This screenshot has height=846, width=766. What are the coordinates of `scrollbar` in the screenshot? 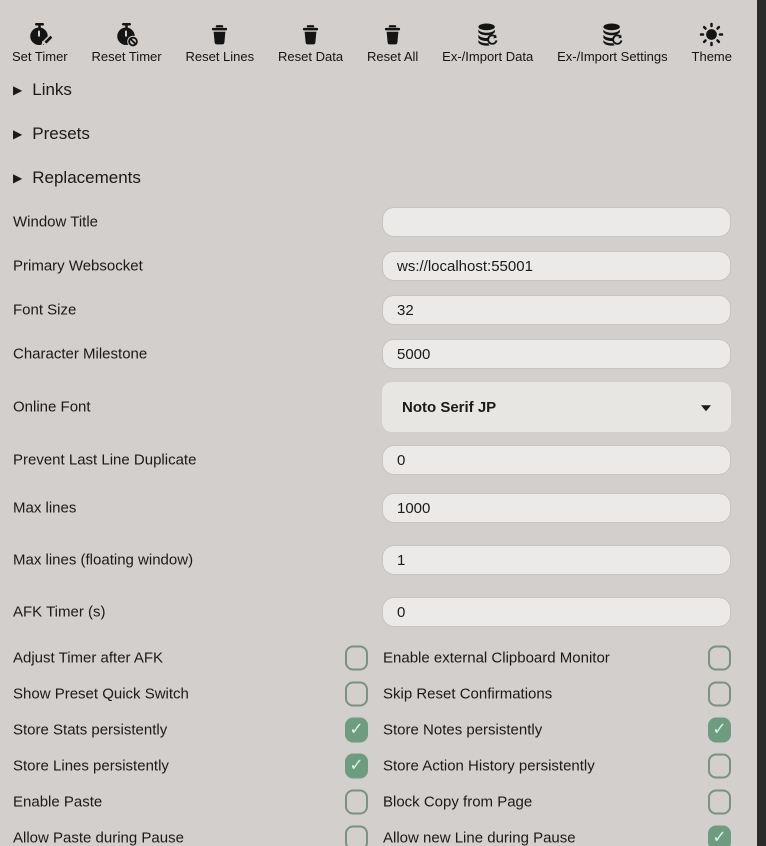 It's located at (761, 423).